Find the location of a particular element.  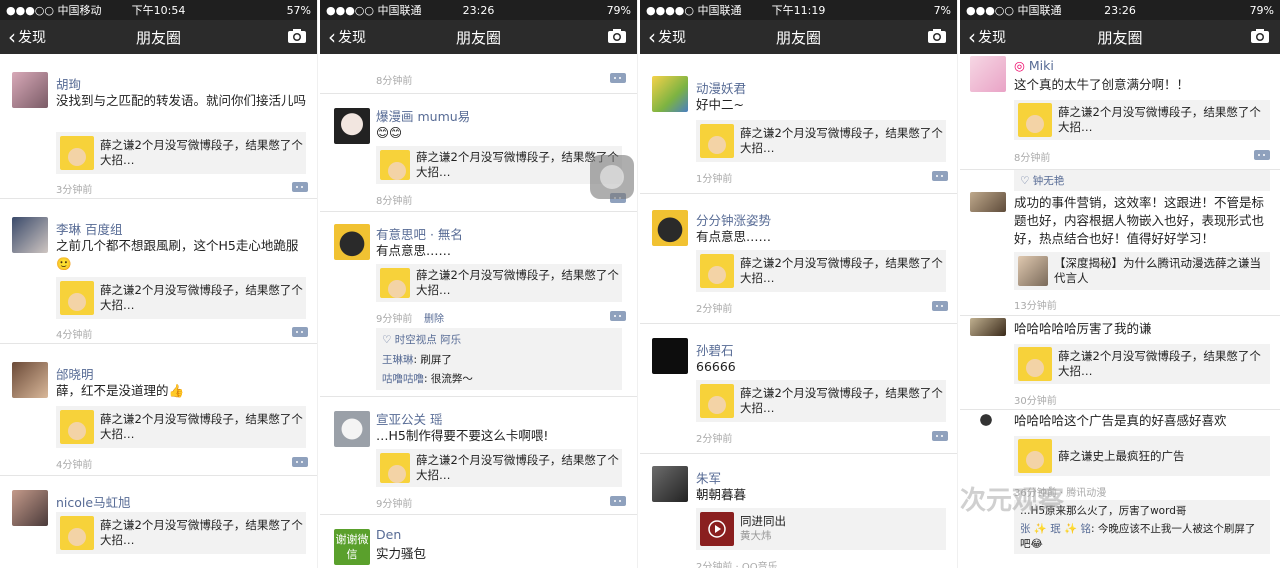

link-title: 薛之谦史上最疯狂的广告 is located at coordinates (1121, 455).